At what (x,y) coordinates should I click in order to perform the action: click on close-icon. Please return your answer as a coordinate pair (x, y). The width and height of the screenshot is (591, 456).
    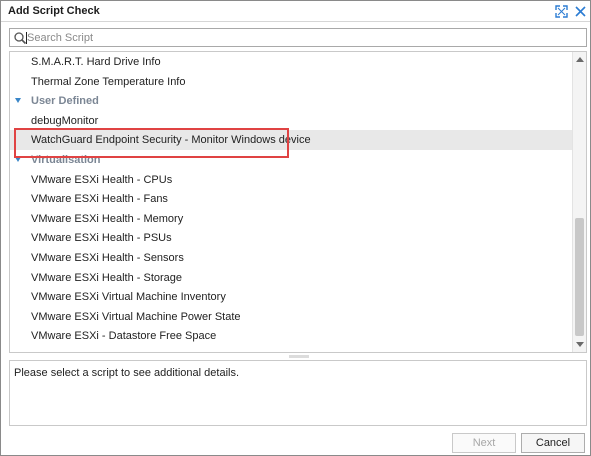
    Looking at the image, I should click on (580, 11).